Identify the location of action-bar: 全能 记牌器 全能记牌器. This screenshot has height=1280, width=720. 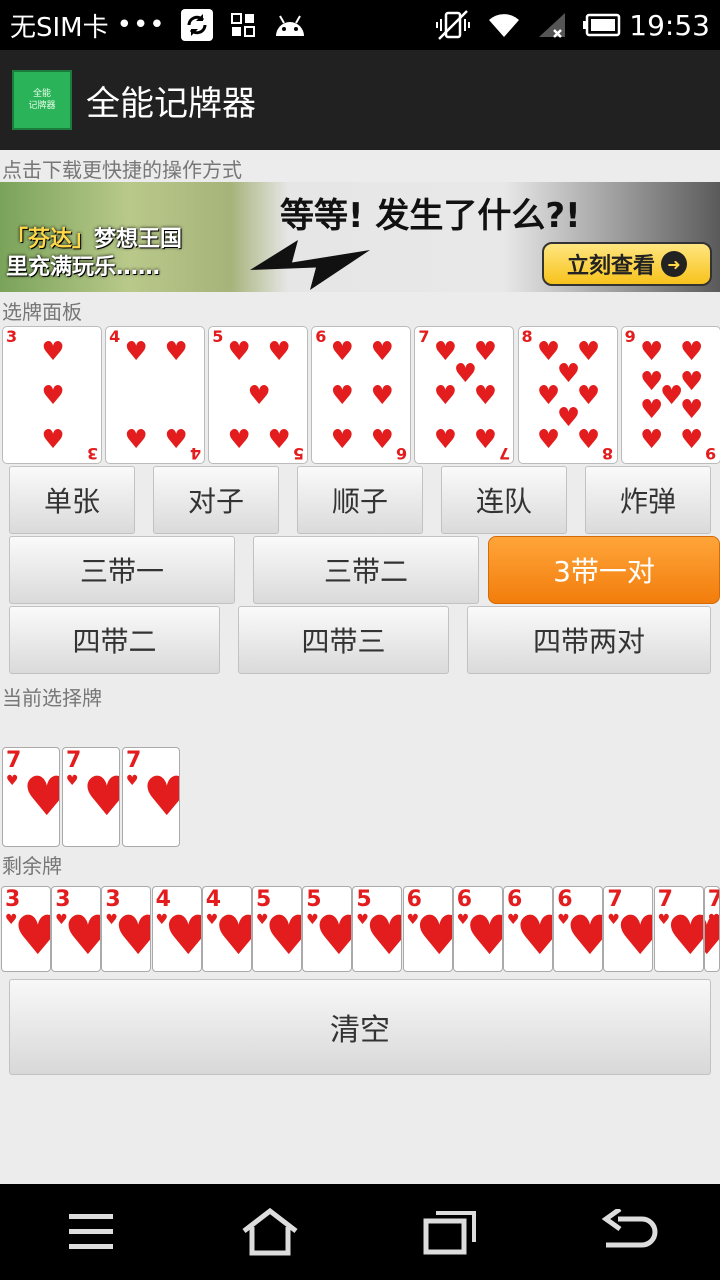
(360, 100).